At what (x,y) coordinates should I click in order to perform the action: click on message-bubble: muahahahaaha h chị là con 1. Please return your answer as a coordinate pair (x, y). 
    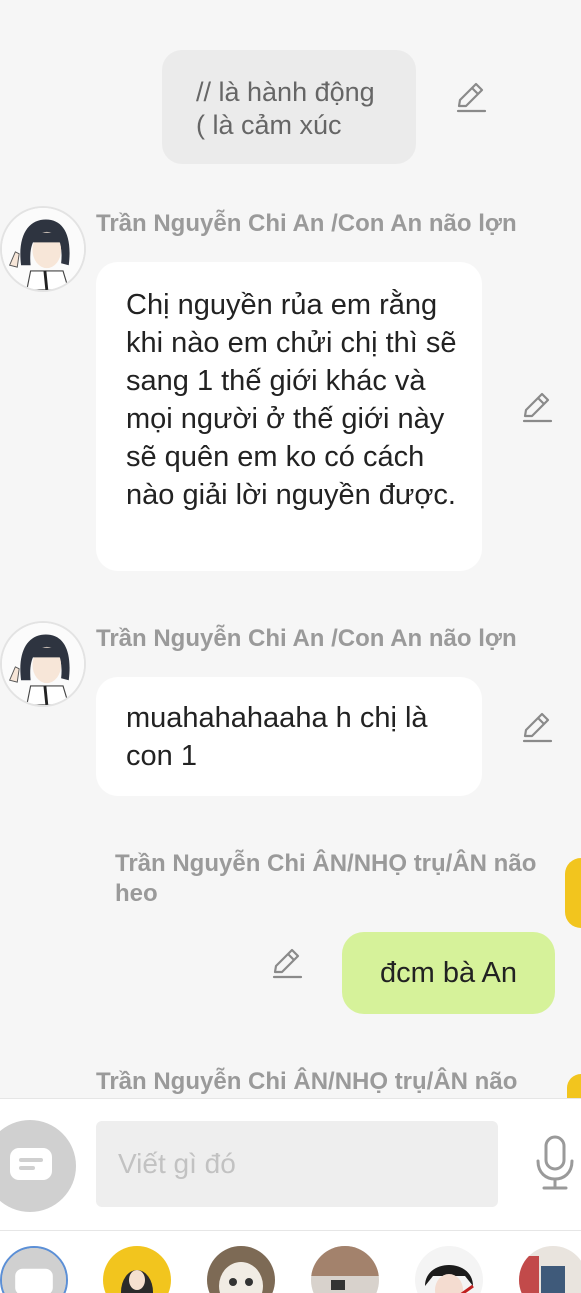
    Looking at the image, I should click on (289, 736).